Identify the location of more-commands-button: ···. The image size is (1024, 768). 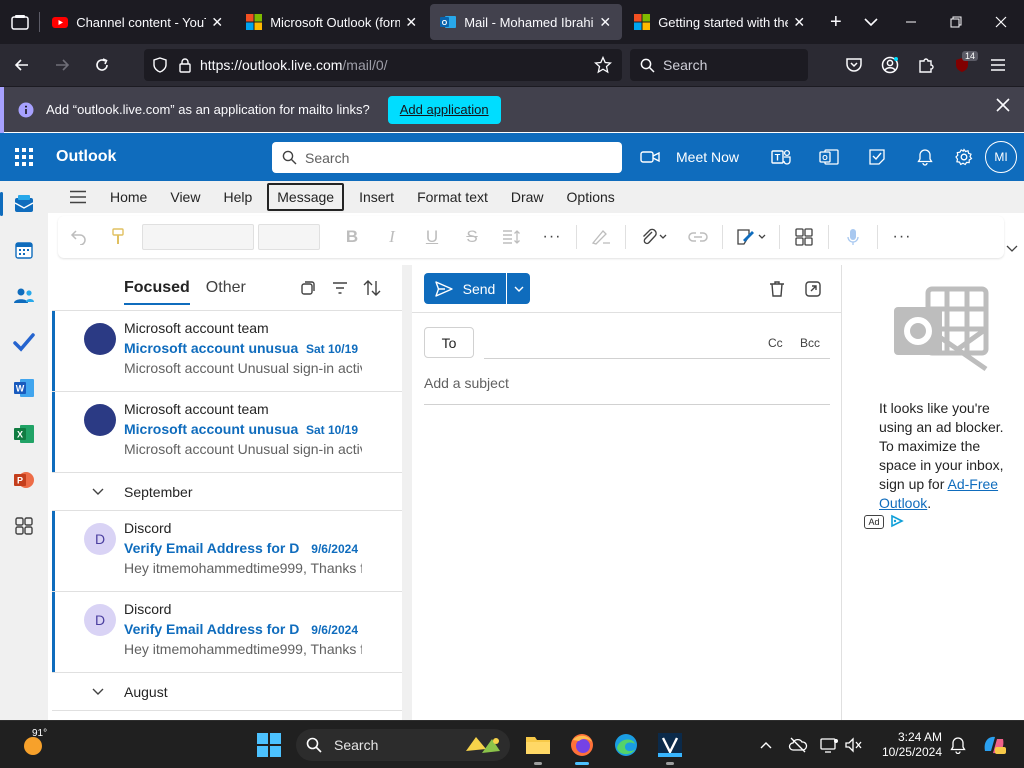
(902, 237).